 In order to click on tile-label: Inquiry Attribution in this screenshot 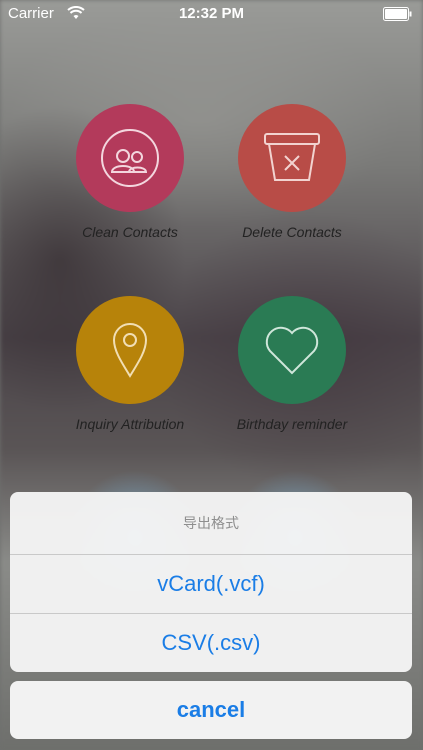, I will do `click(130, 424)`.